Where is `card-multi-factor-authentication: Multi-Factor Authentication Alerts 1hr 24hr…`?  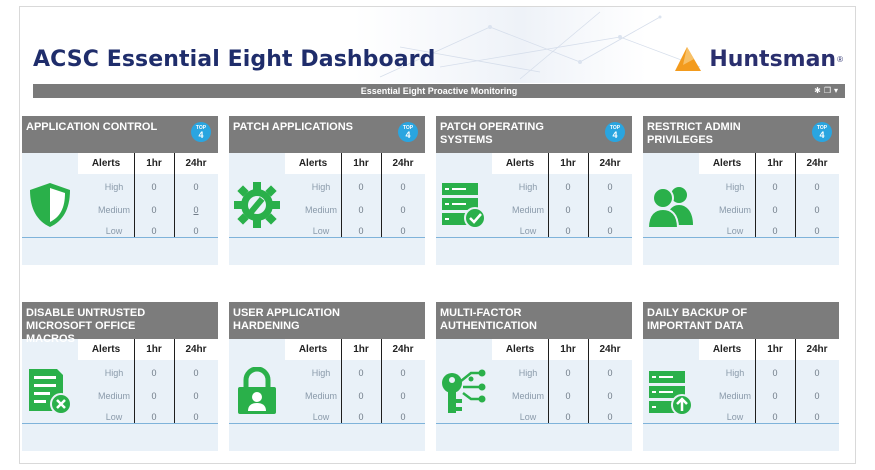
card-multi-factor-authentication: Multi-Factor Authentication Alerts 1hr 24hr… is located at coordinates (534, 376).